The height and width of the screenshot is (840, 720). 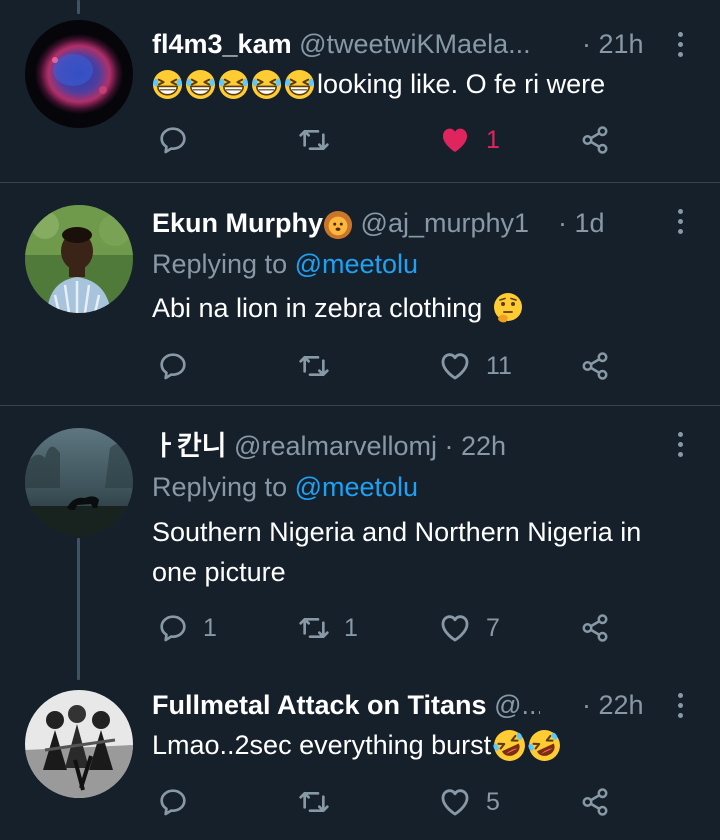 What do you see at coordinates (397, 532) in the screenshot?
I see `tweet-text-line-1: Southern Nigeria and Northern Nigeria in` at bounding box center [397, 532].